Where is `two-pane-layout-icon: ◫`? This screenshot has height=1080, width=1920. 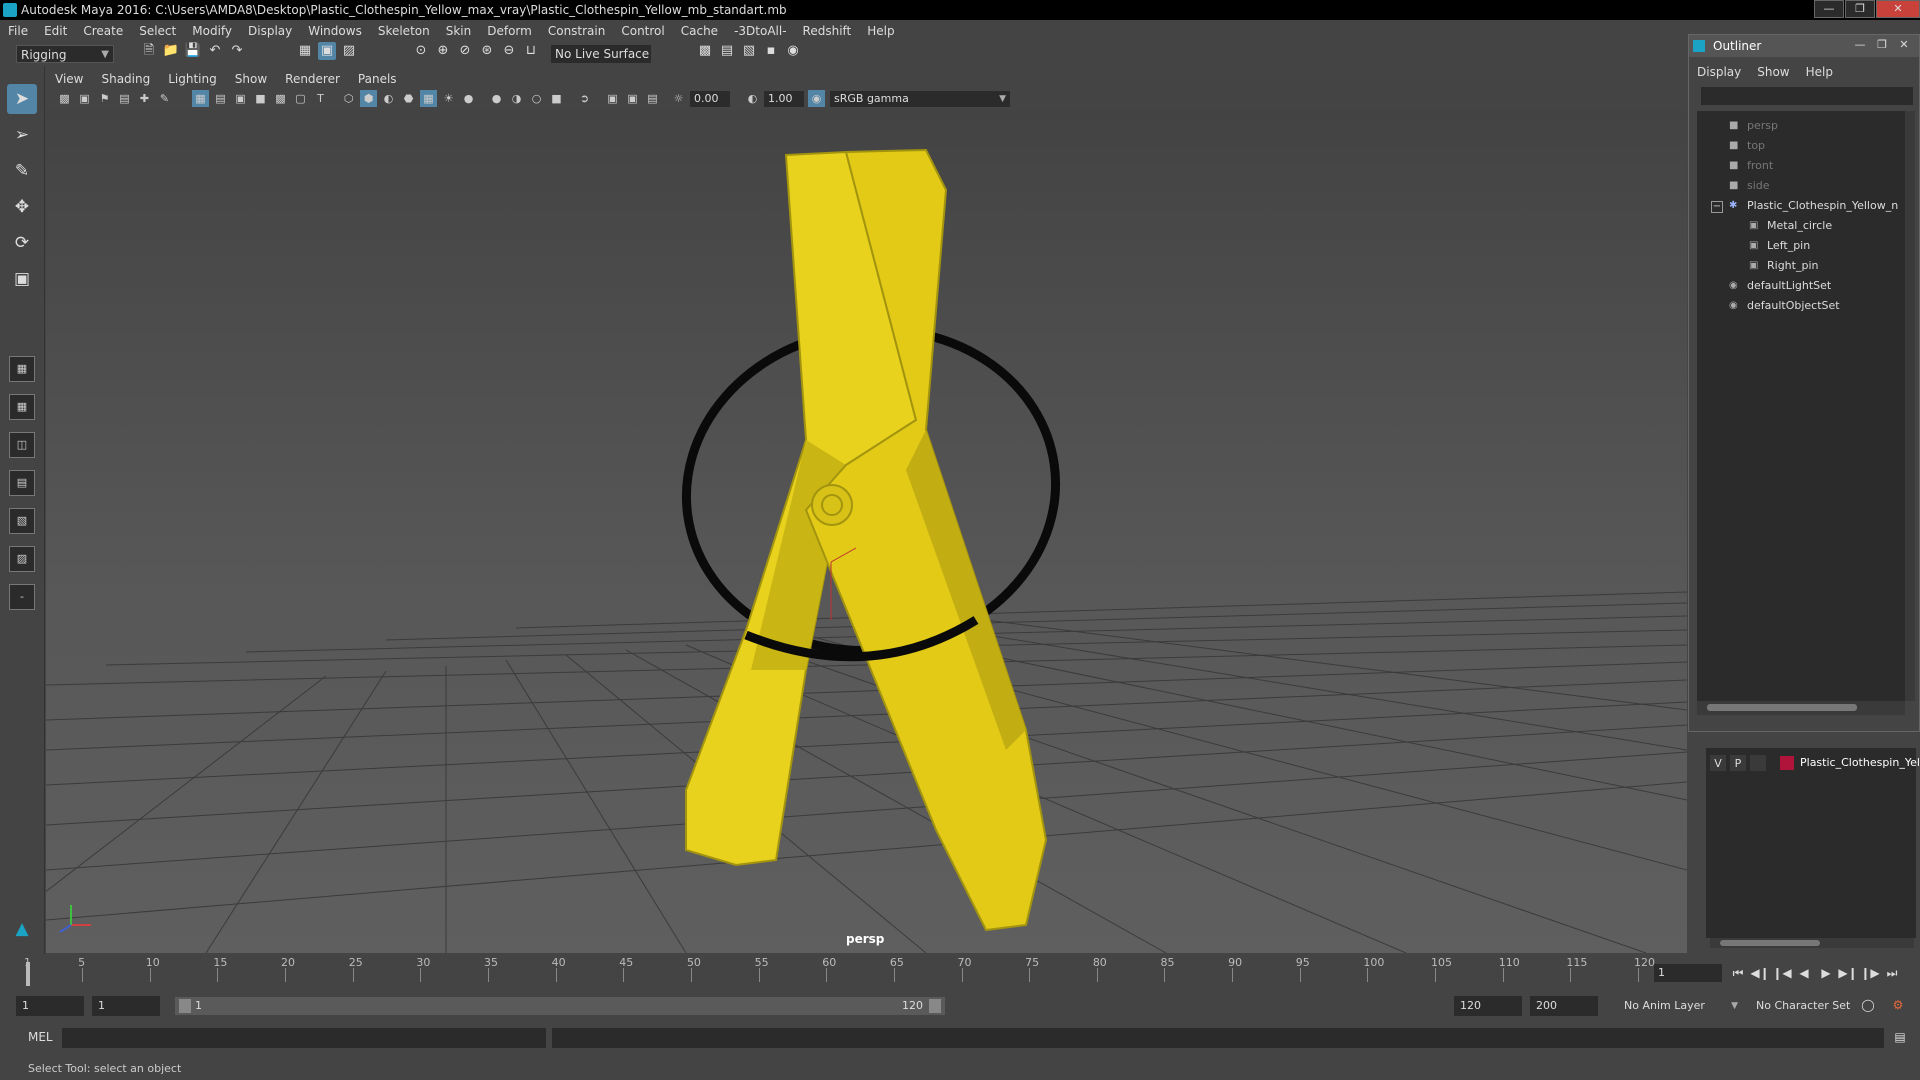
two-pane-layout-icon: ◫ is located at coordinates (22, 445).